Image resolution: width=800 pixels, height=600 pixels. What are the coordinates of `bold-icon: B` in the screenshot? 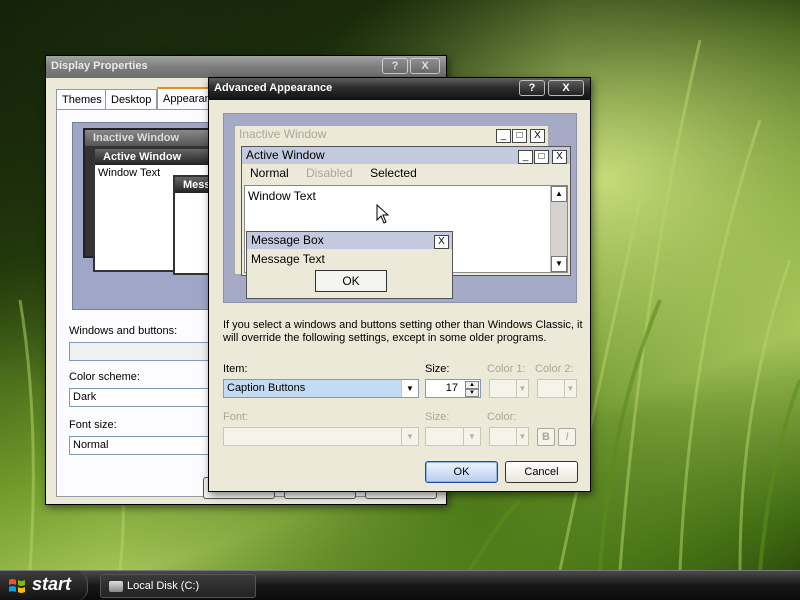 It's located at (546, 437).